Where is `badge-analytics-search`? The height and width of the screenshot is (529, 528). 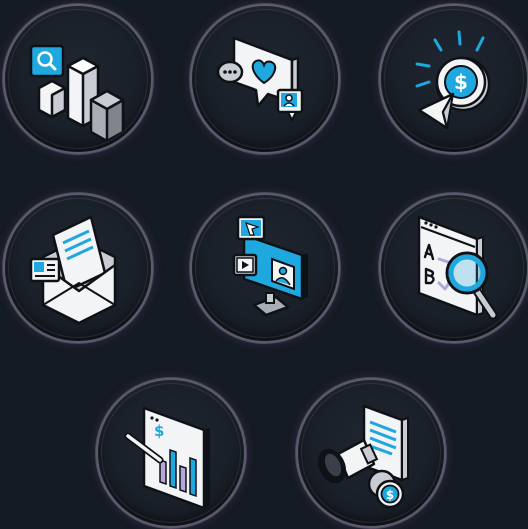 badge-analytics-search is located at coordinates (78, 79).